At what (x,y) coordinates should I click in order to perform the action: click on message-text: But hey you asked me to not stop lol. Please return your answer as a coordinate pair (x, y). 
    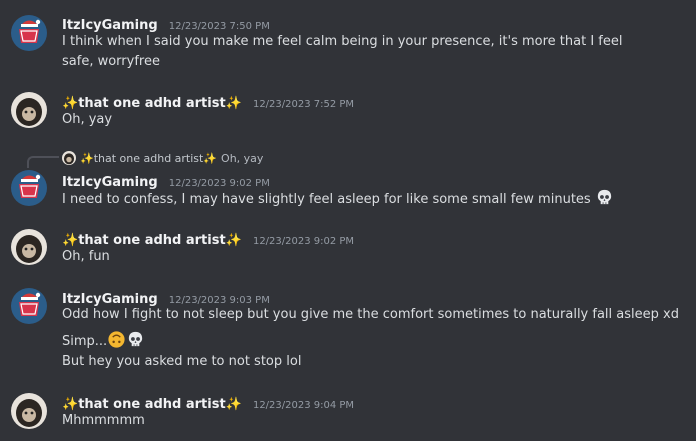
    Looking at the image, I should click on (182, 361).